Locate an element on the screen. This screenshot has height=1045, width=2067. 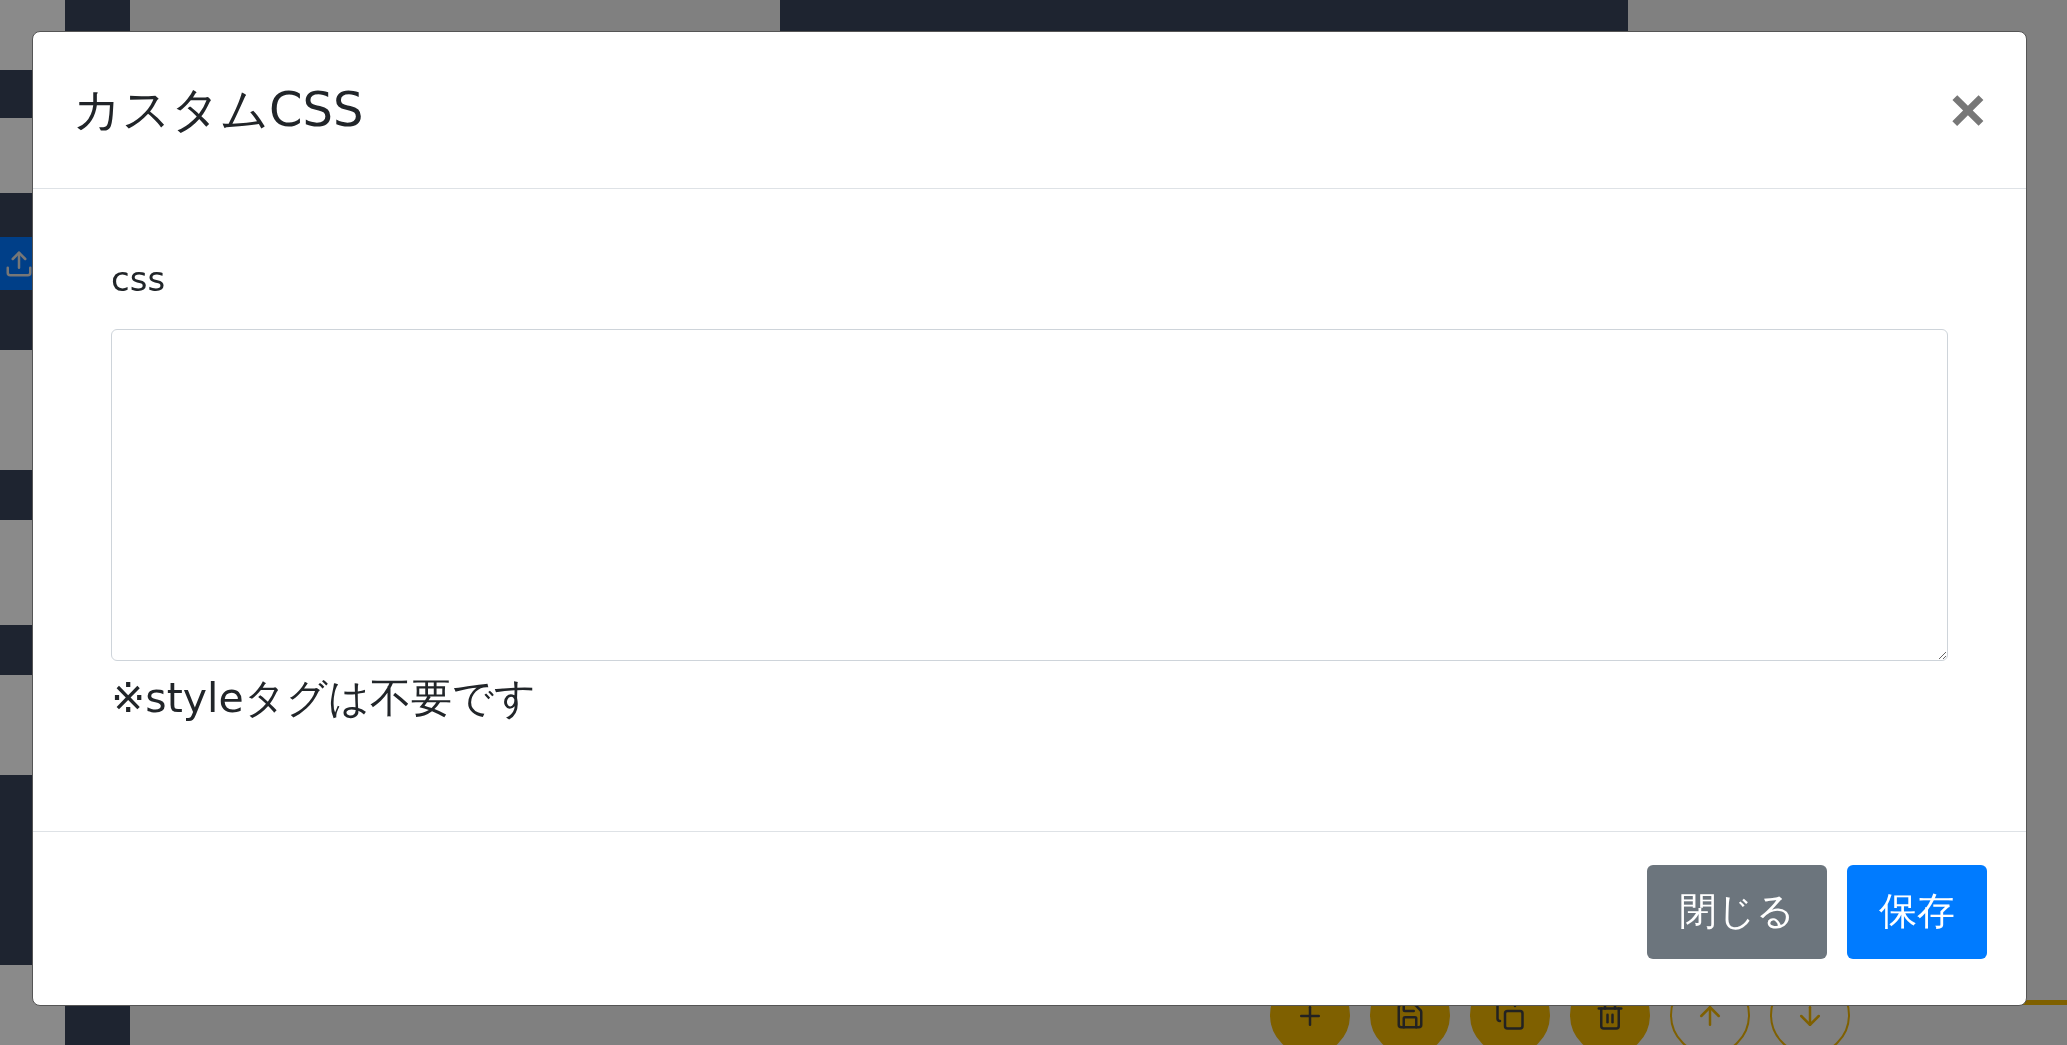
hint-text: ※styleタグは不要です is located at coordinates (324, 698).